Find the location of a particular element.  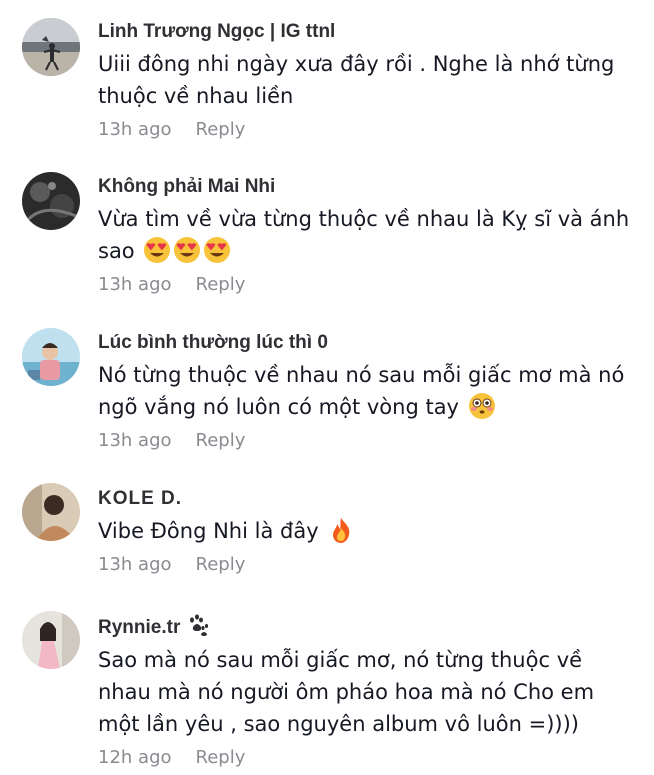

username: Rynnie.tr is located at coordinates (368, 626).